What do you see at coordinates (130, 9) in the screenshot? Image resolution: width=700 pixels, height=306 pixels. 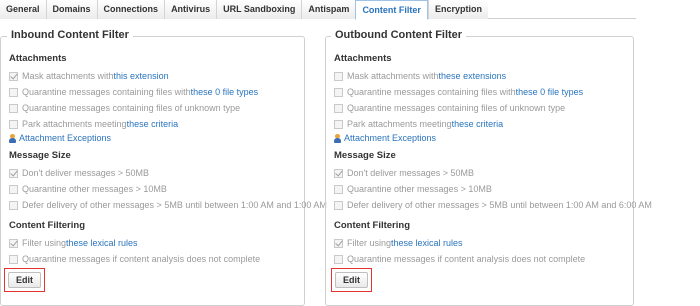 I see `tab-connections: Connections` at bounding box center [130, 9].